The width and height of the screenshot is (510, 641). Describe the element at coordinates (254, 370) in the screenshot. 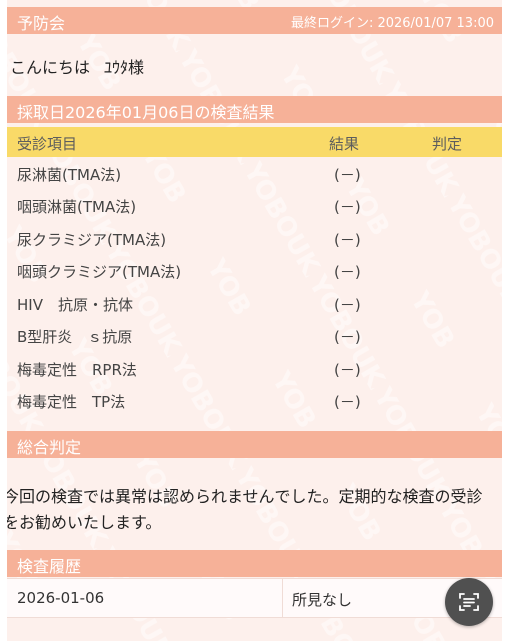

I see `table-row: 梅毒定性 RPR法 (－)` at that location.